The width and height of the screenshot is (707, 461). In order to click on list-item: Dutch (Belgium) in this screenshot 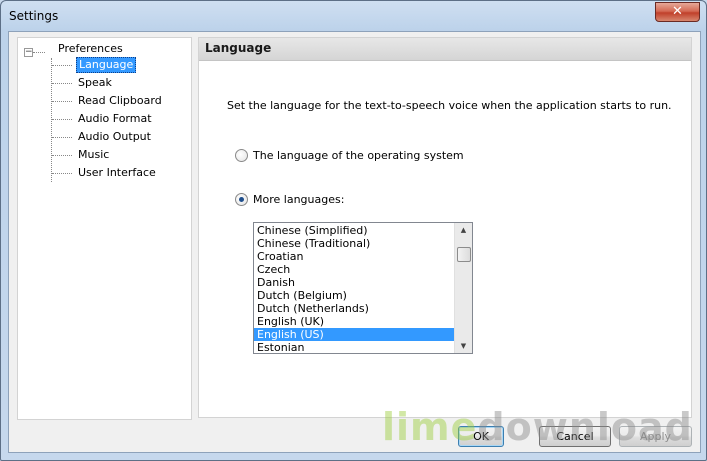, I will do `click(354, 295)`.